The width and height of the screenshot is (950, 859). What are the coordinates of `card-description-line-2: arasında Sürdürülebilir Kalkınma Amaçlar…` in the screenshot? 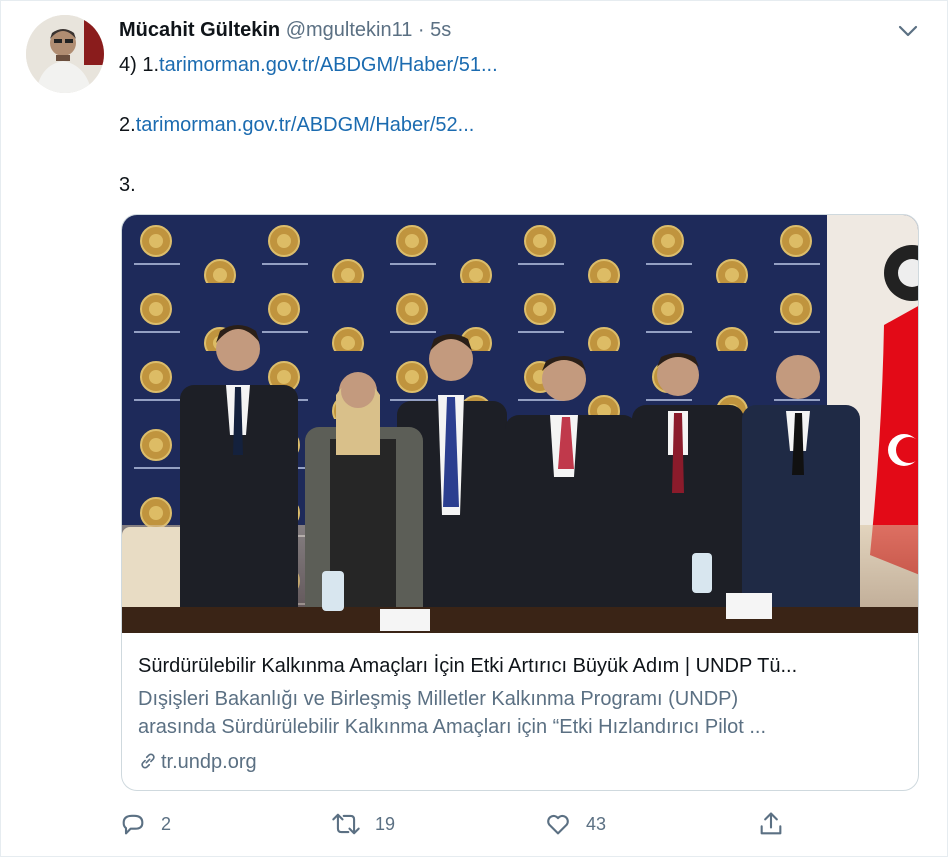 It's located at (452, 727).